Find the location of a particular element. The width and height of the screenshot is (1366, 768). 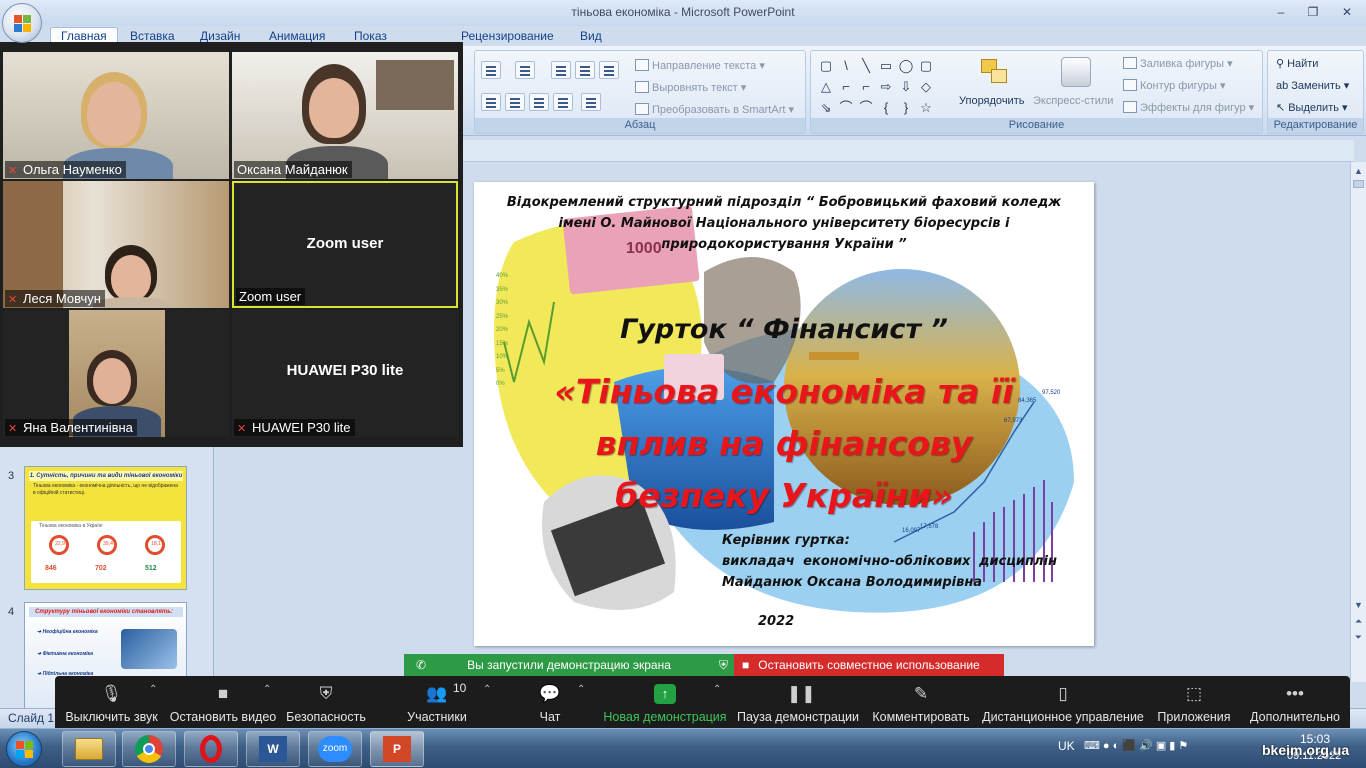

taskbar-powerpoint: P is located at coordinates (397, 749).